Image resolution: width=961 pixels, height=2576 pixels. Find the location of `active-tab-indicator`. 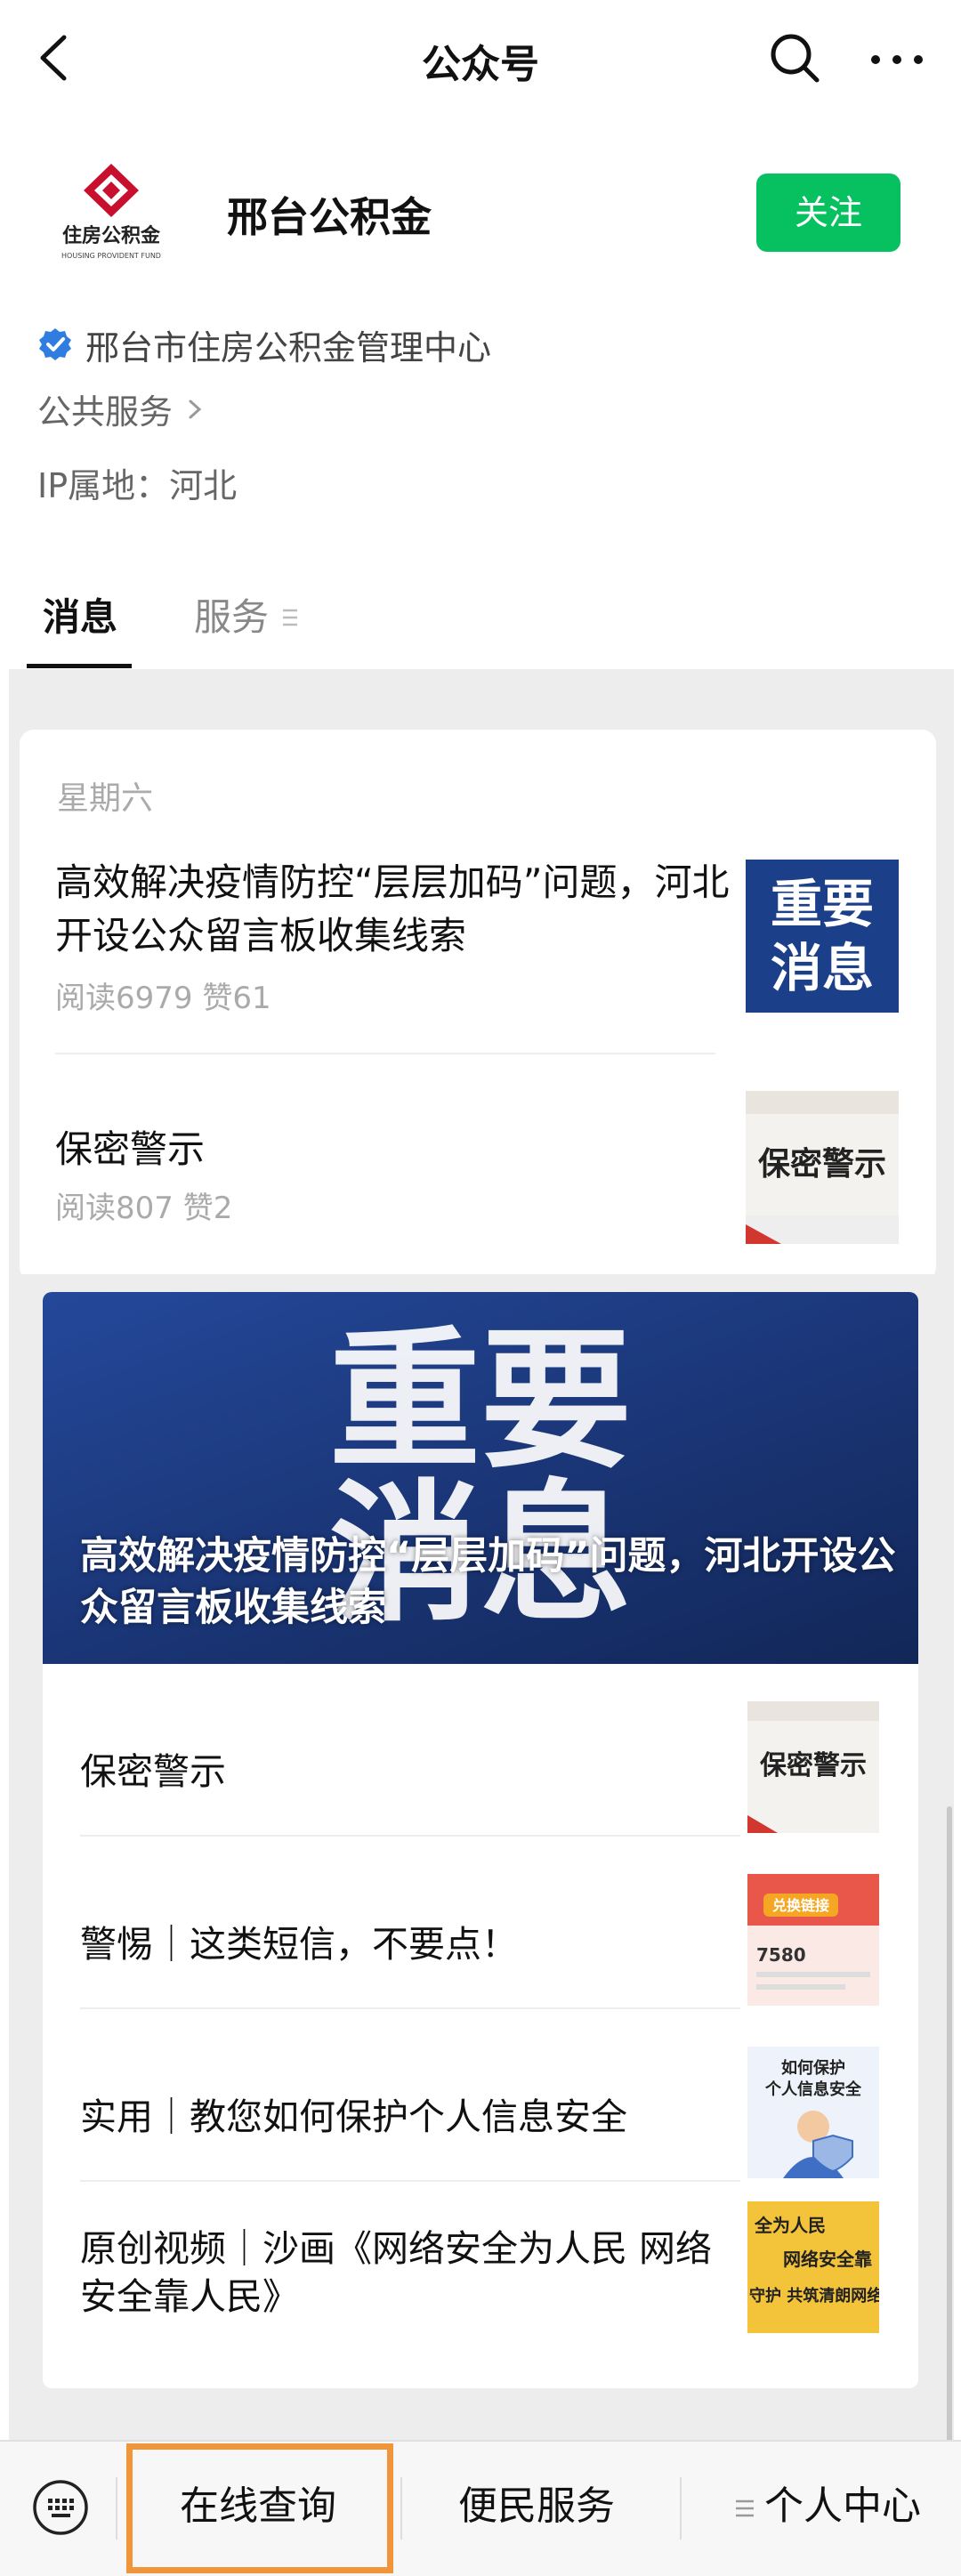

active-tab-indicator is located at coordinates (79, 666).